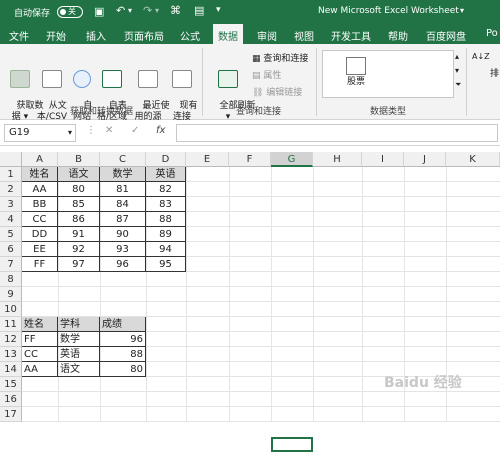 The image size is (500, 452). What do you see at coordinates (79, 174) in the screenshot?
I see `table1-header-cell: 语文` at bounding box center [79, 174].